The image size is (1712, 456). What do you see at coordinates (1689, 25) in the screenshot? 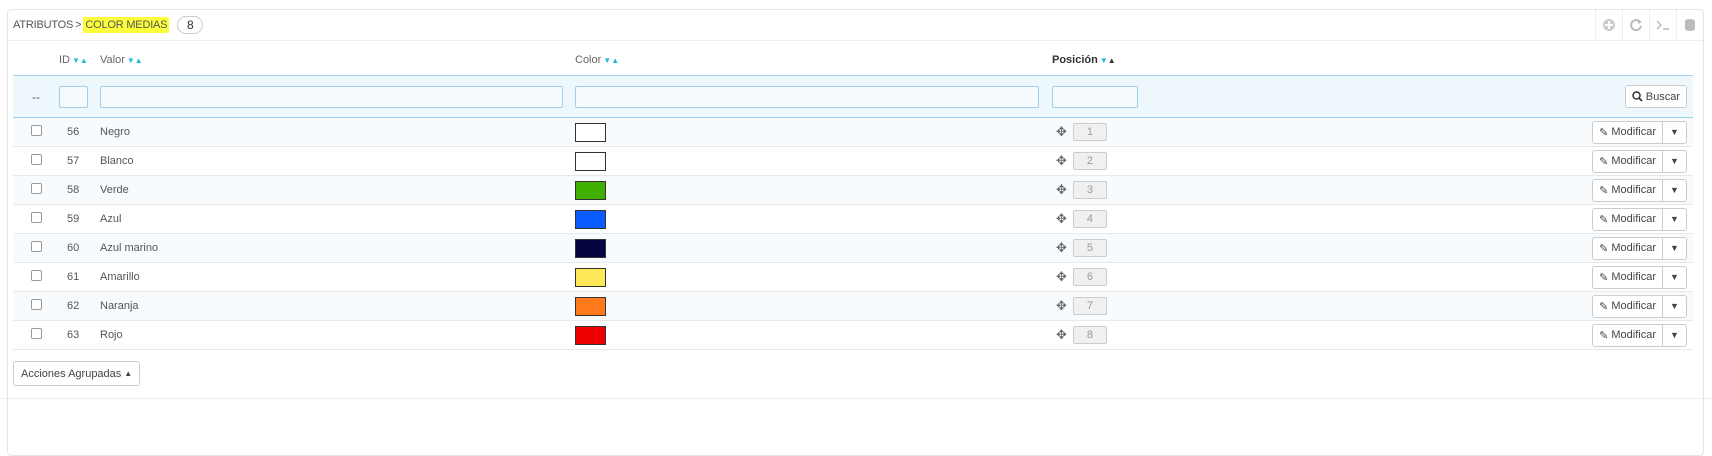
I see `database-icon` at bounding box center [1689, 25].